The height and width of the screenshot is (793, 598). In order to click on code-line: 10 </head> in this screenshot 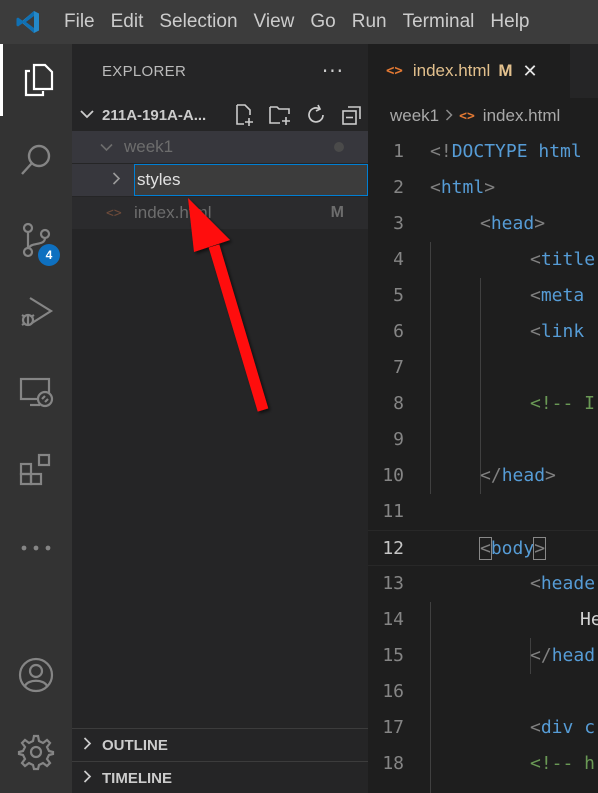, I will do `click(483, 476)`.